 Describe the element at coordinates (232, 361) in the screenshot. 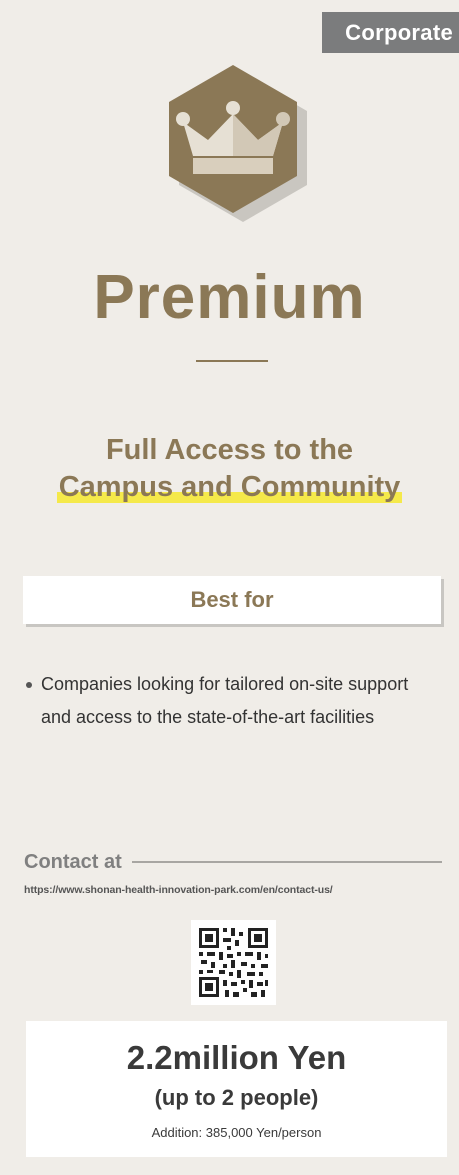

I see `title-divider` at that location.